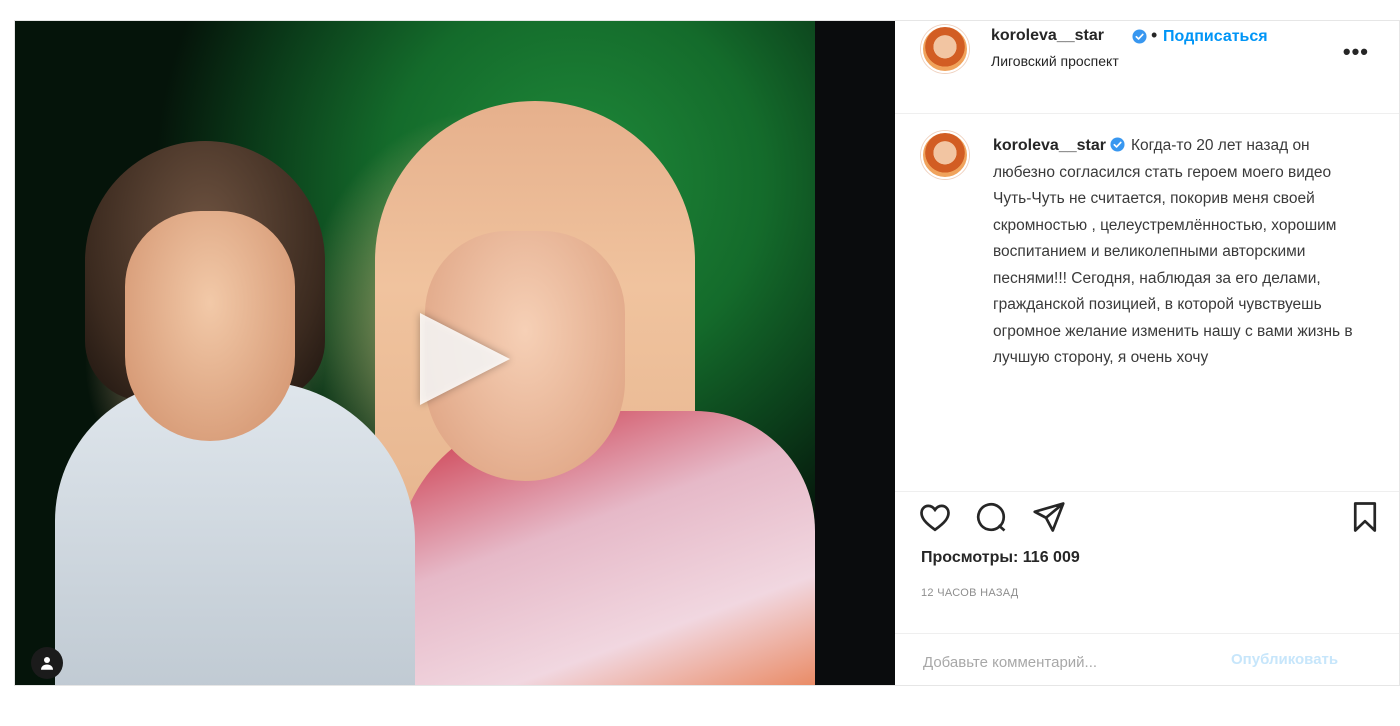 This screenshot has height=726, width=1400. I want to click on view-count: Просмотры: 116 009, so click(1000, 557).